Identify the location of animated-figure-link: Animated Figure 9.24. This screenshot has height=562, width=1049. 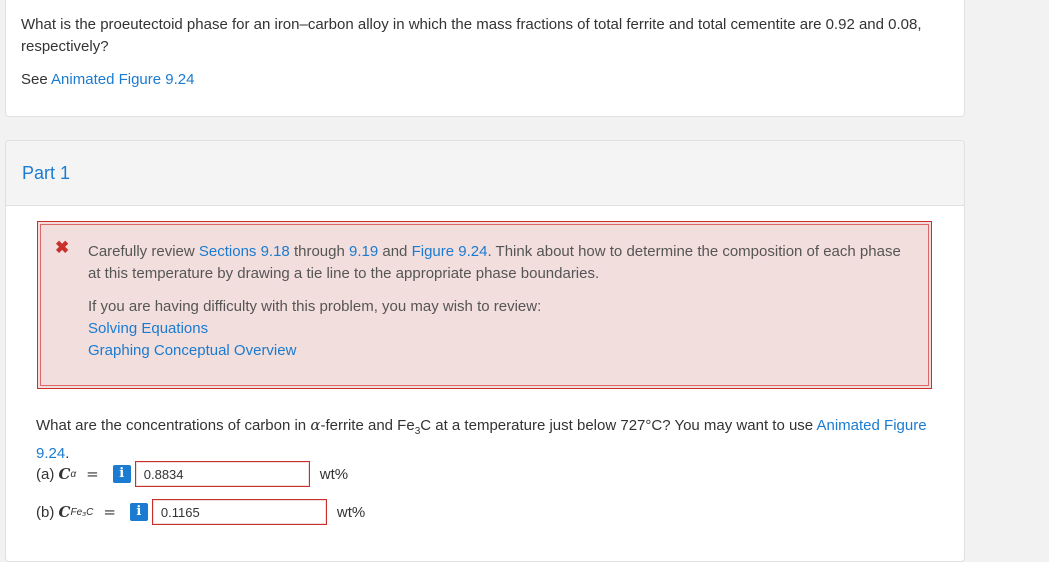
(122, 79).